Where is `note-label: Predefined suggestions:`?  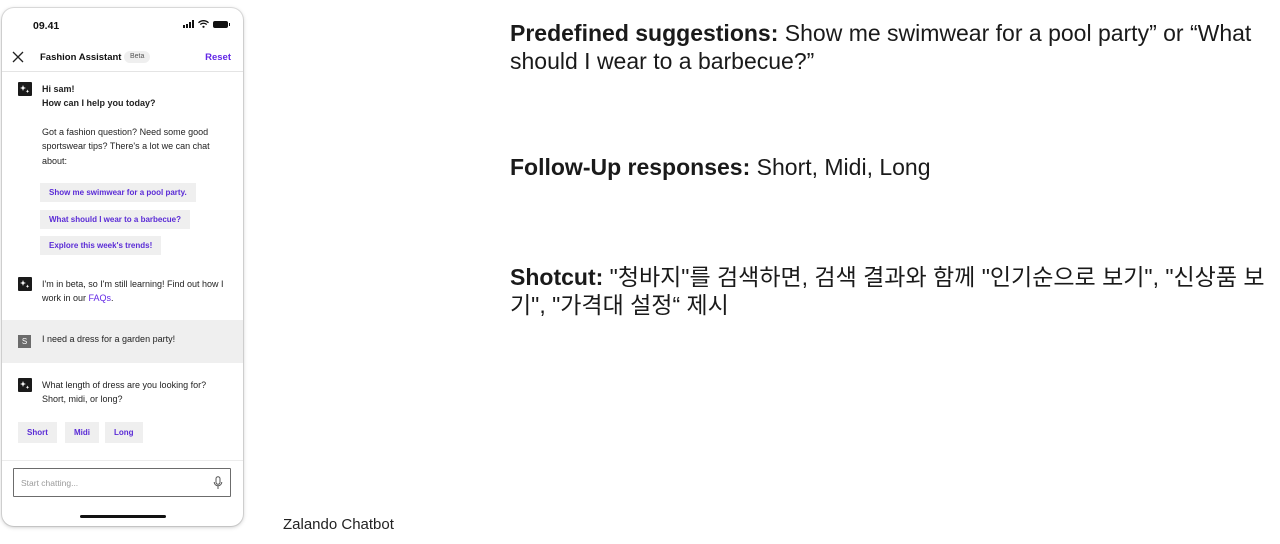
note-label: Predefined suggestions: is located at coordinates (644, 33).